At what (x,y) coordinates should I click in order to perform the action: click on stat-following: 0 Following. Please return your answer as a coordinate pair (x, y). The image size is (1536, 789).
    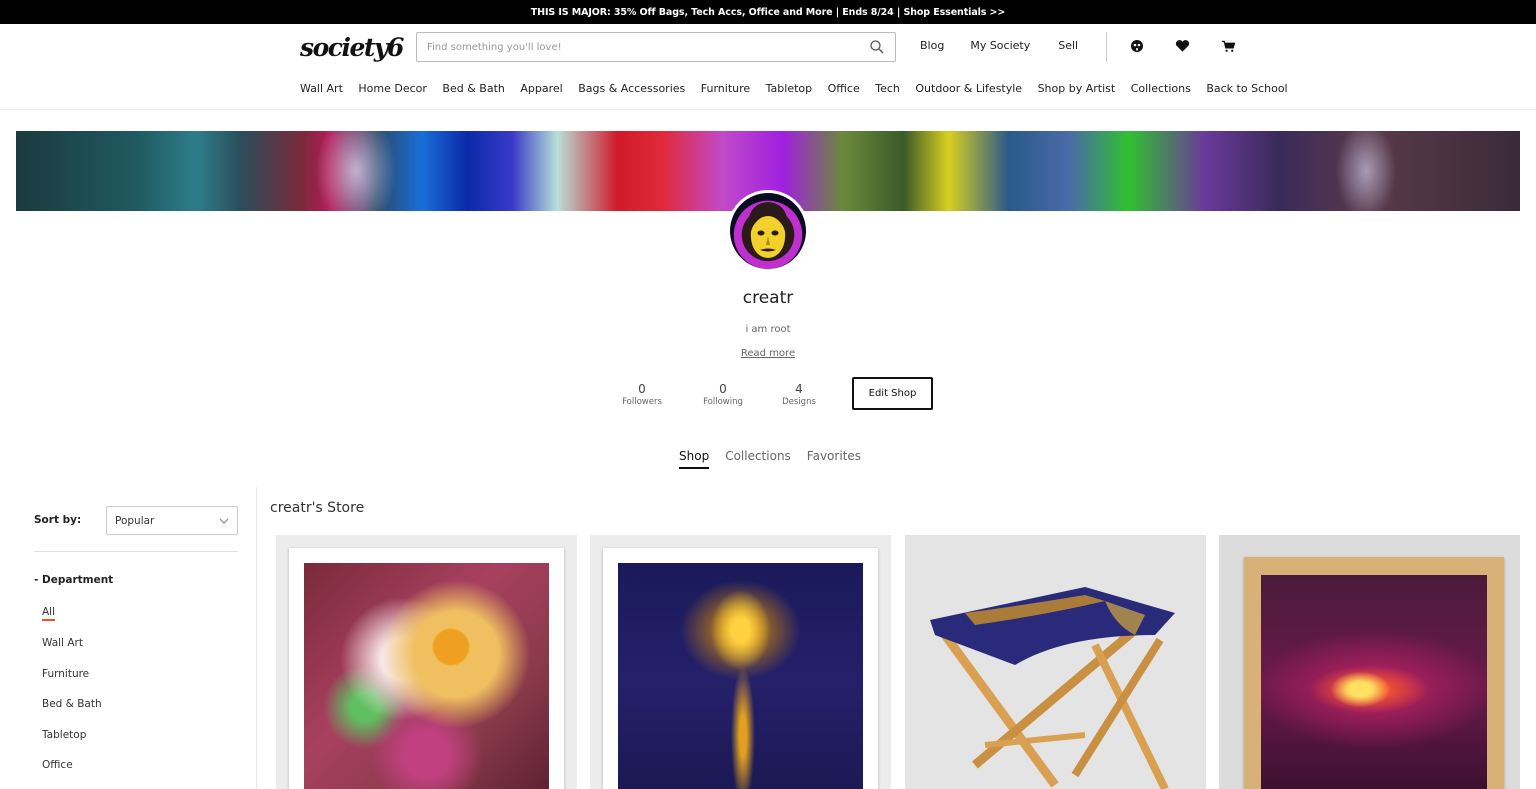
    Looking at the image, I should click on (723, 394).